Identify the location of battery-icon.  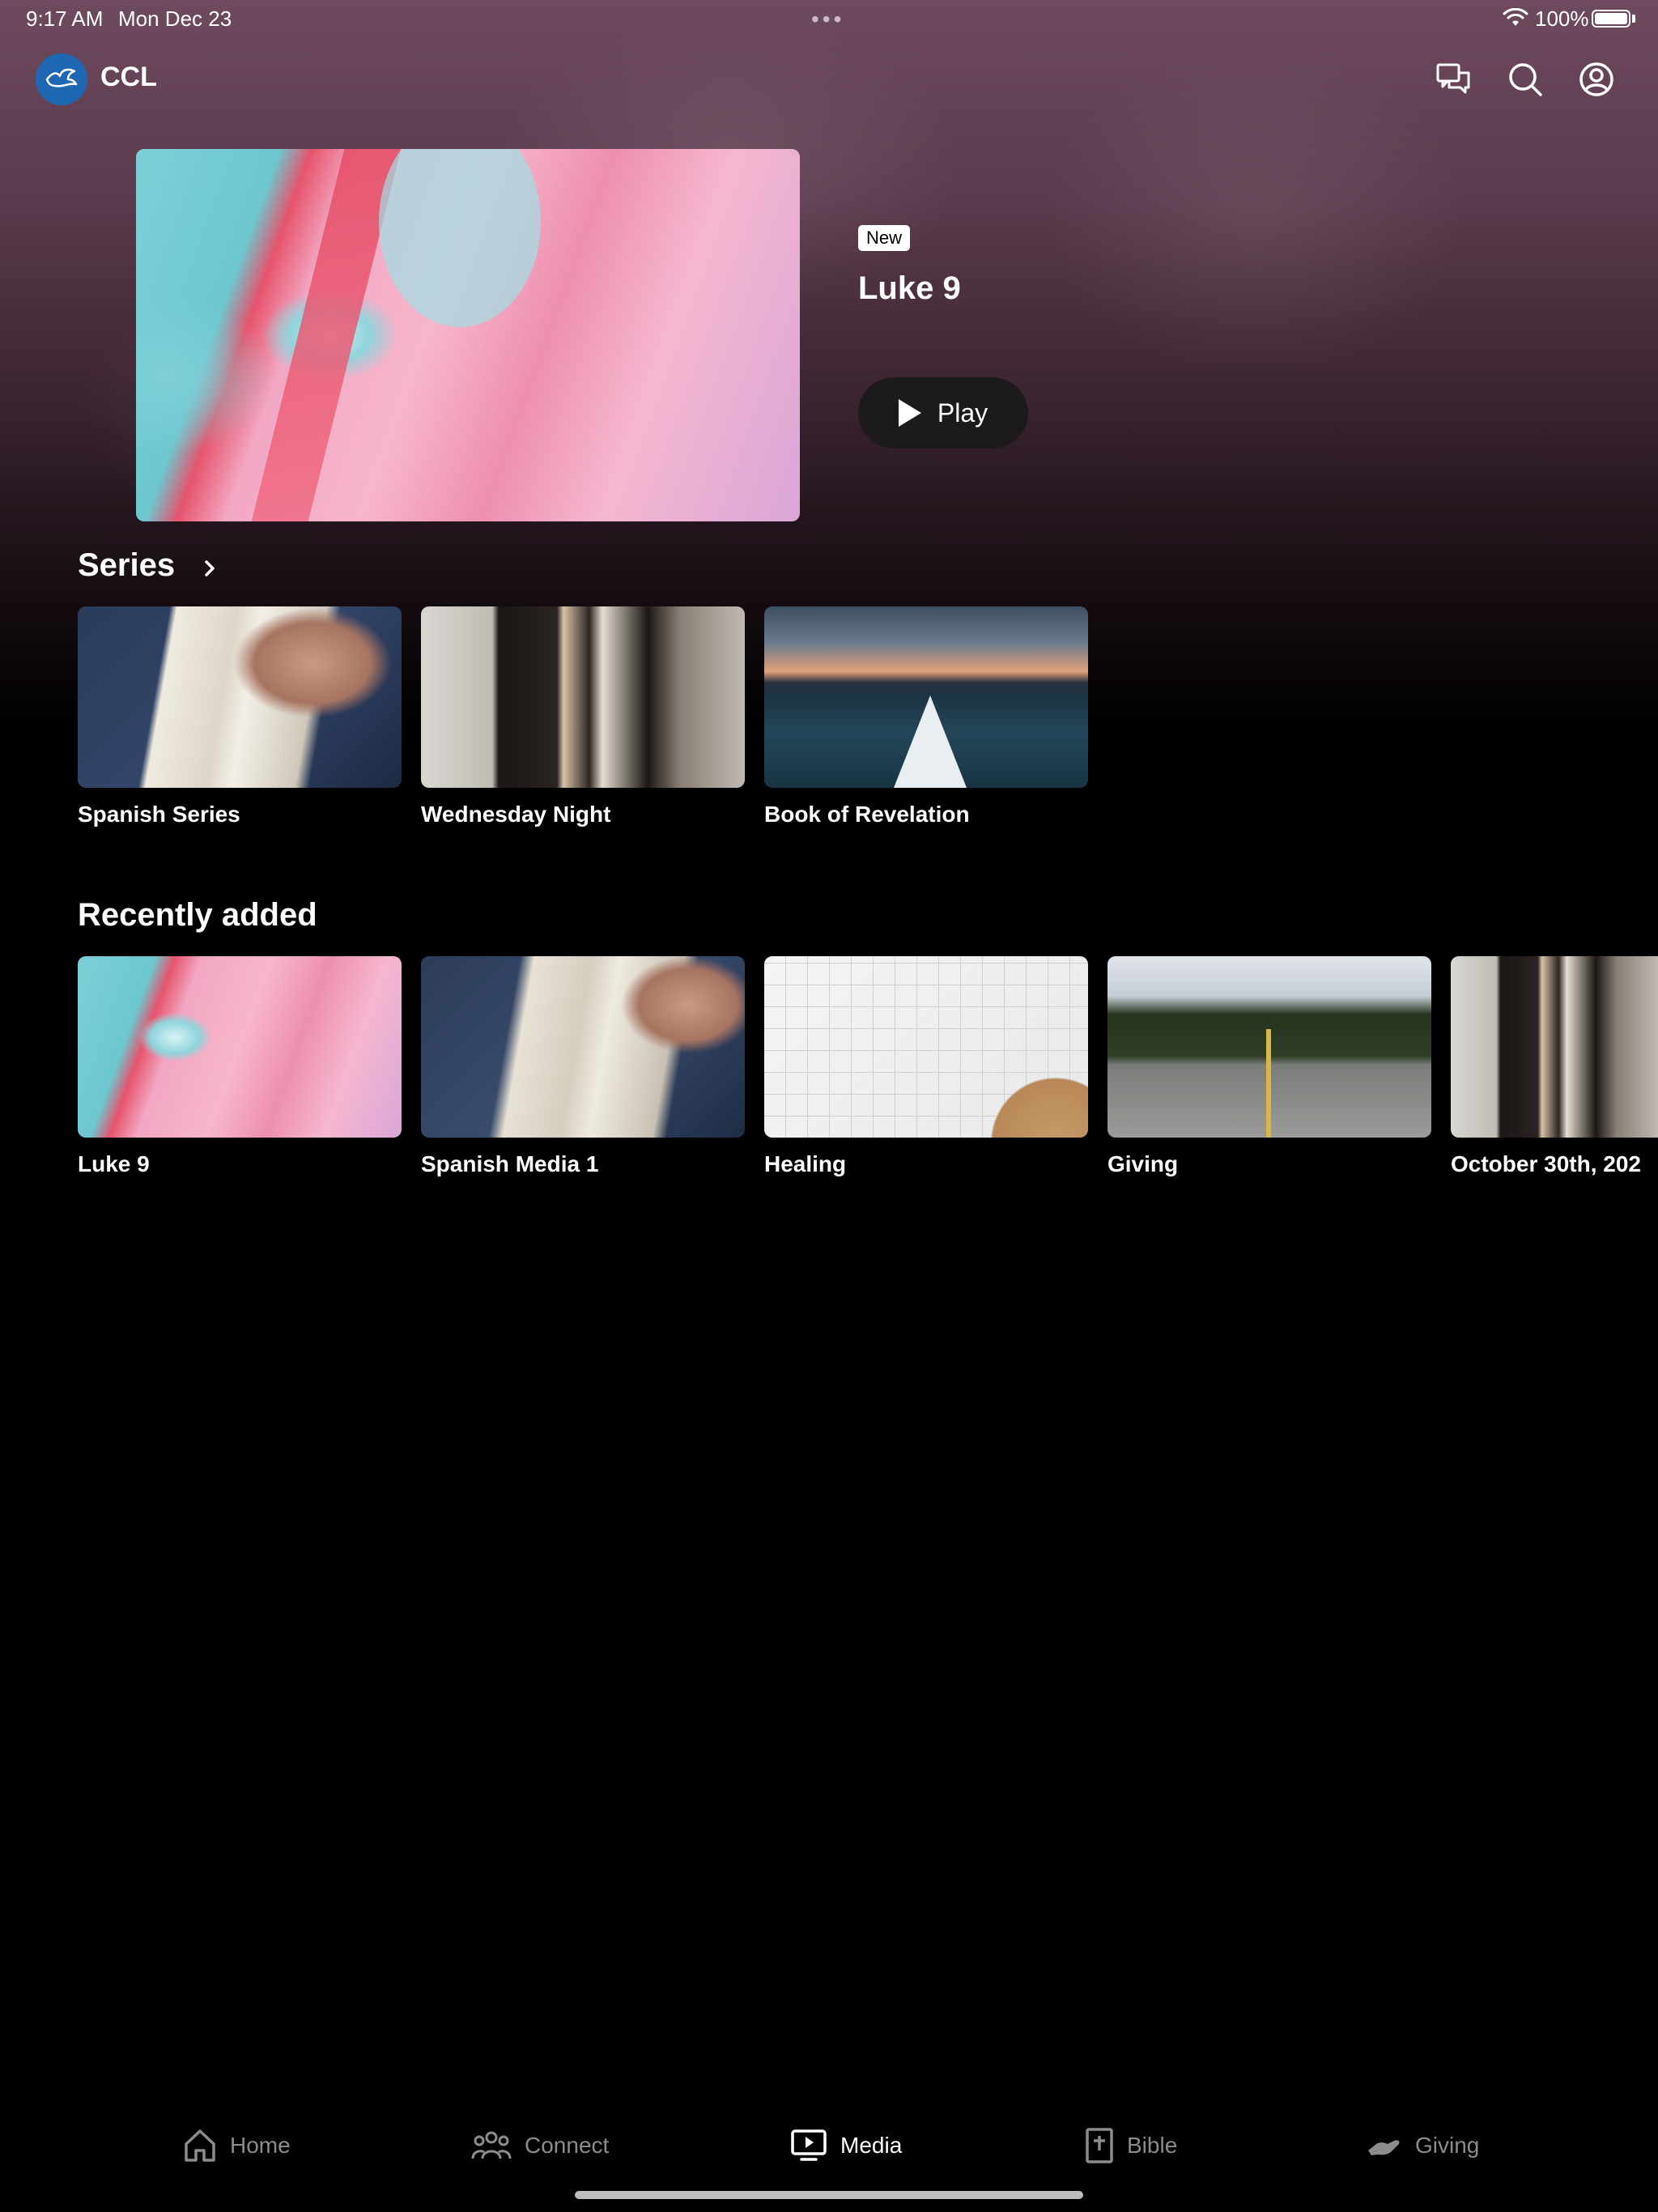
(1611, 19).